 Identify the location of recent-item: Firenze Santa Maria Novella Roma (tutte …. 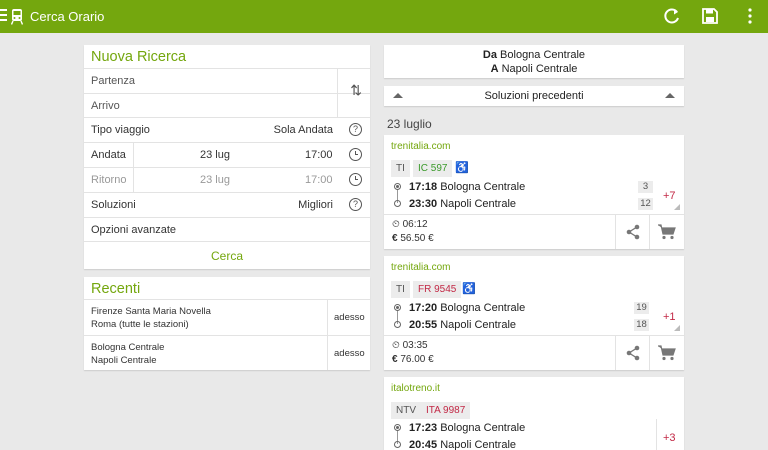
(227, 317).